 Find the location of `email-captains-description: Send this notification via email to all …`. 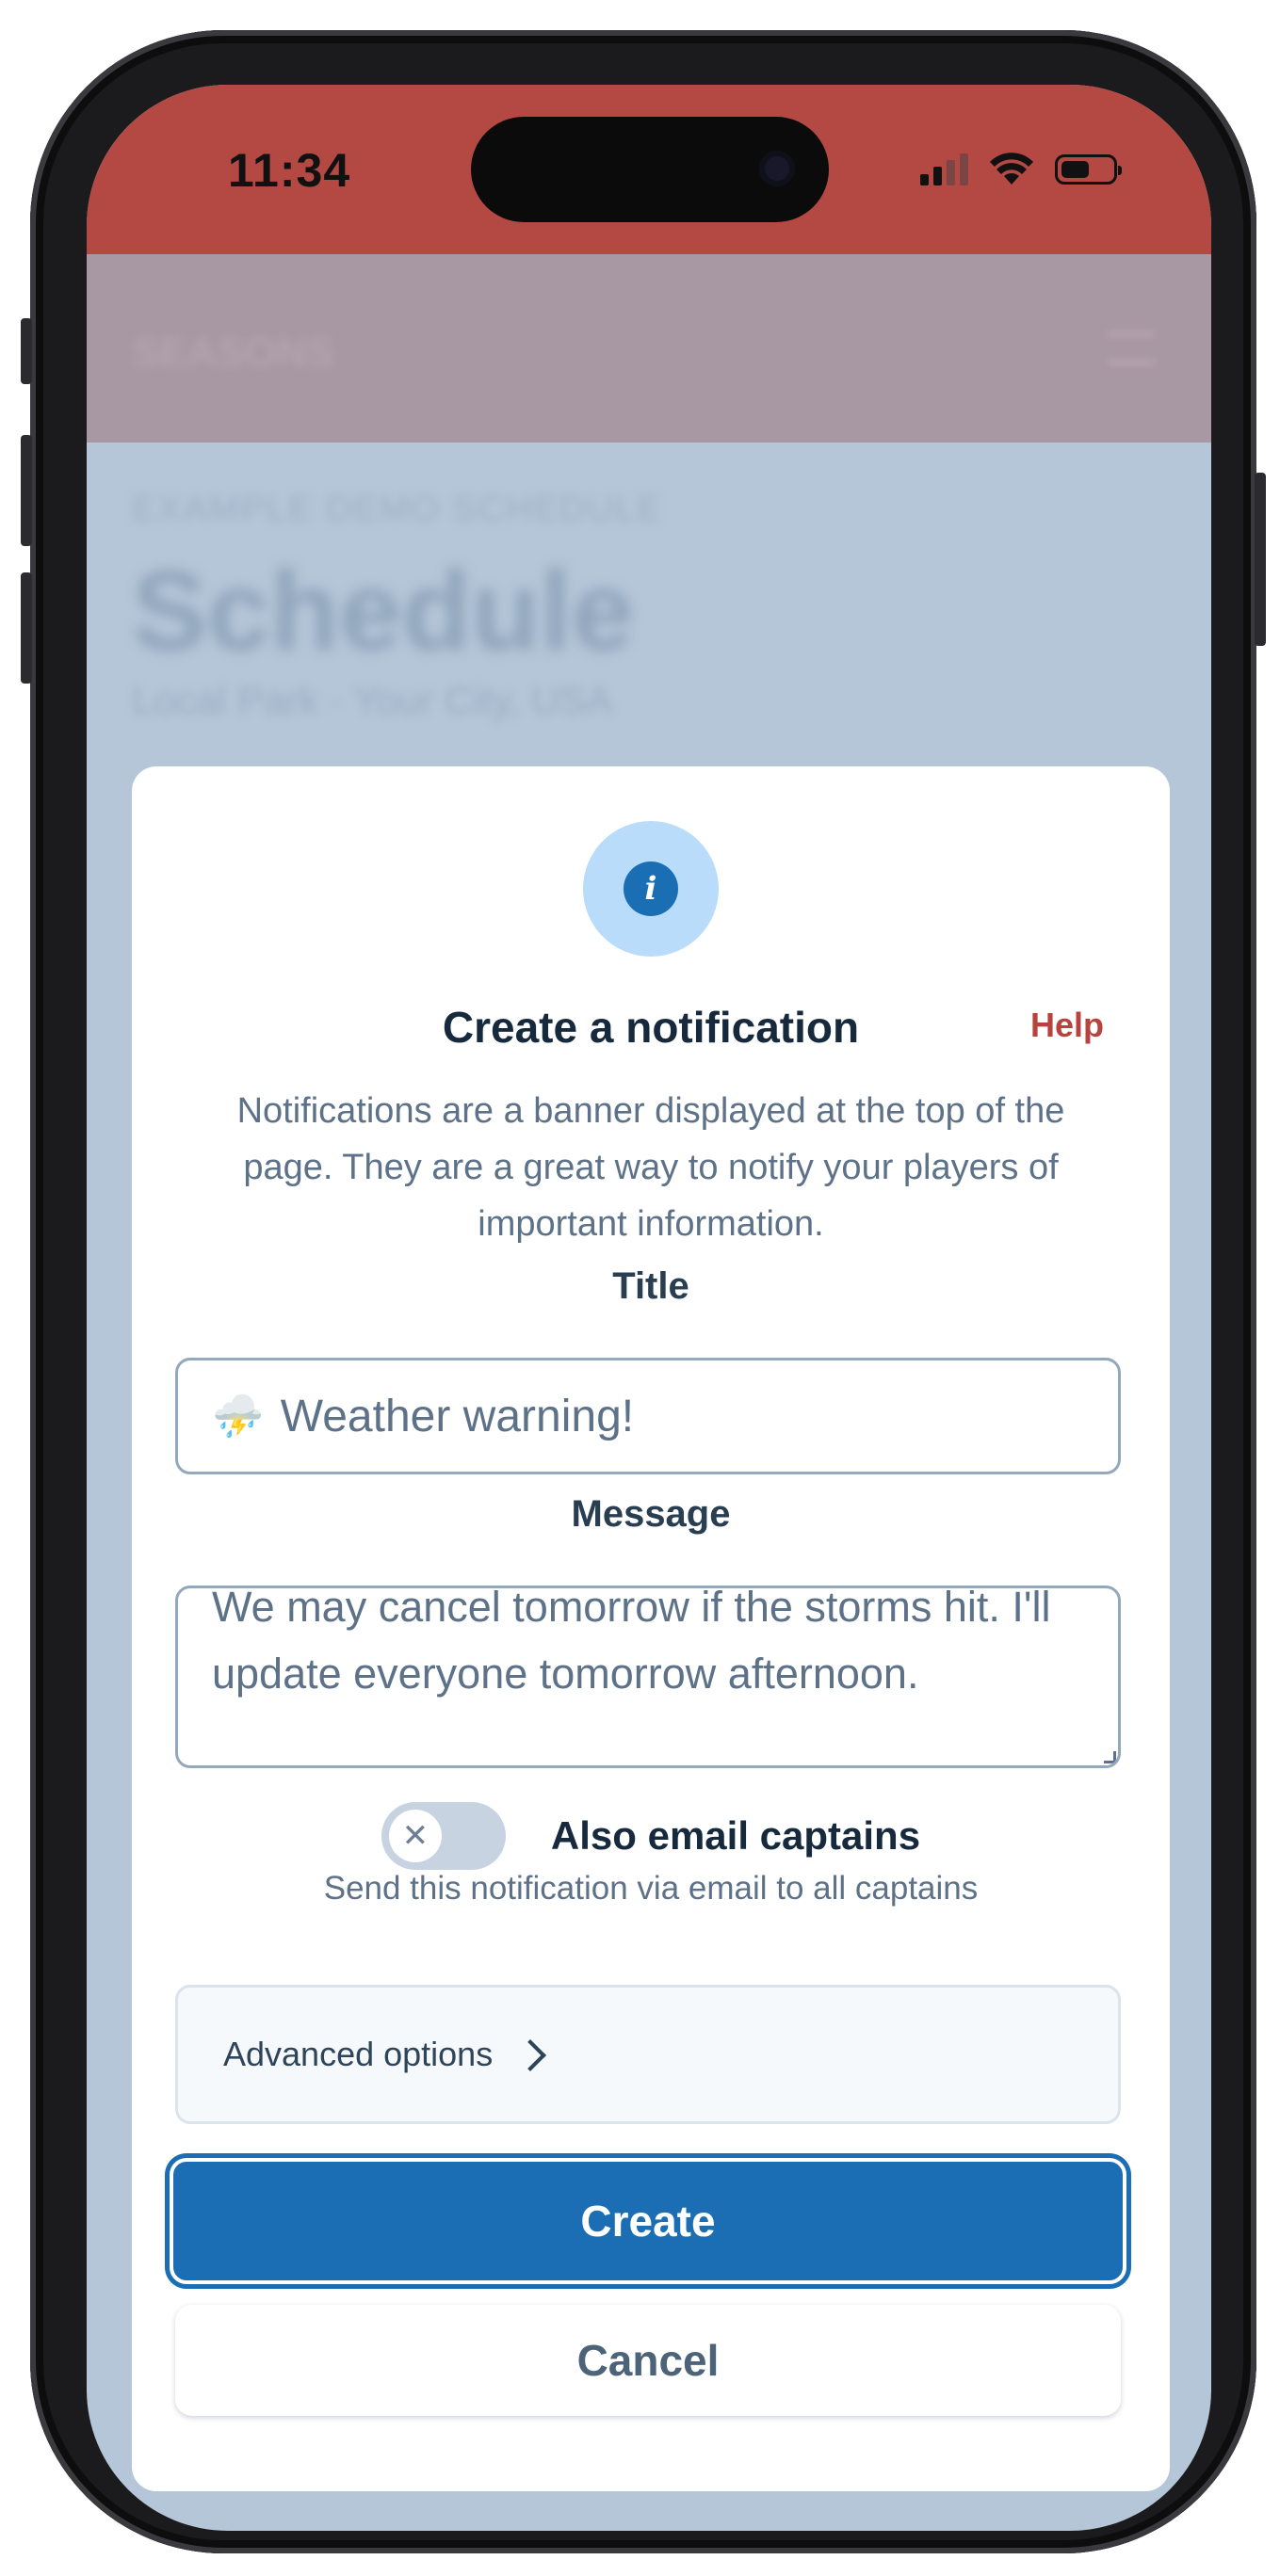

email-captains-description: Send this notification via email to all … is located at coordinates (651, 1888).